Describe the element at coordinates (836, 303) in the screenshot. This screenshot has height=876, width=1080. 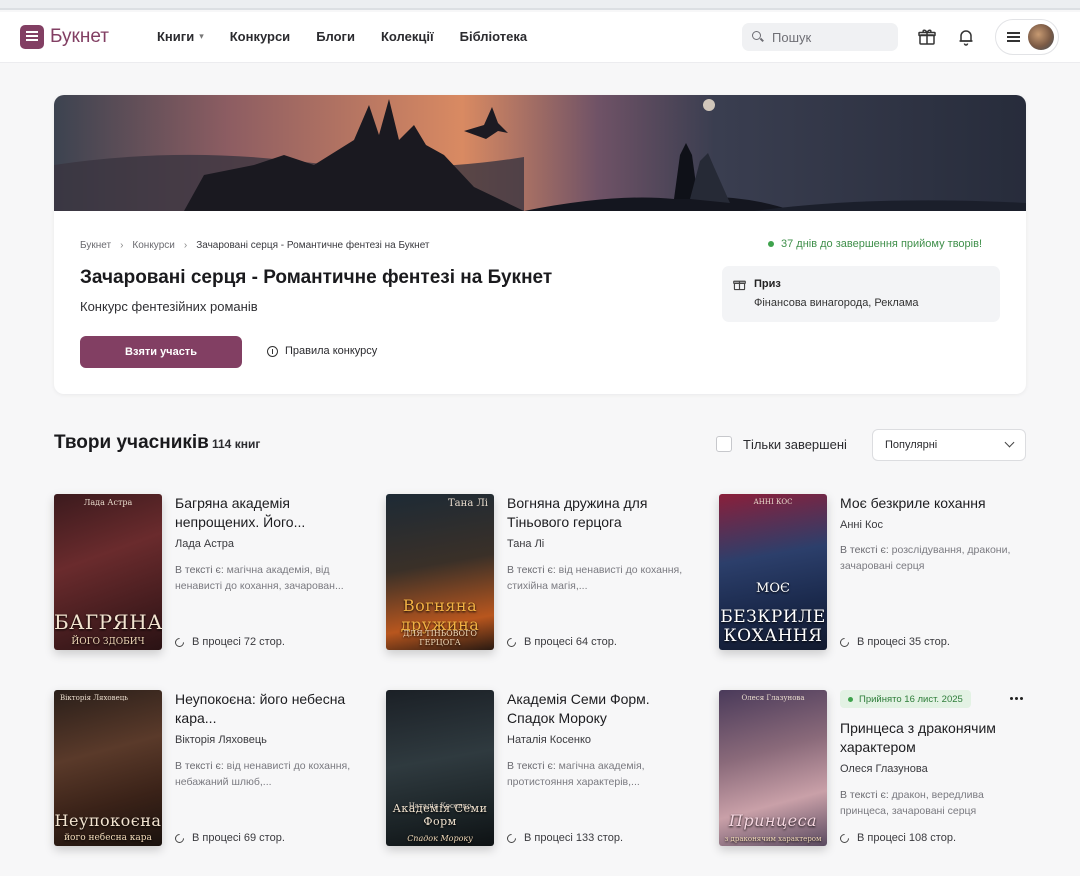
I see `prize-value: Фінансова винагорода, Реклама` at that location.